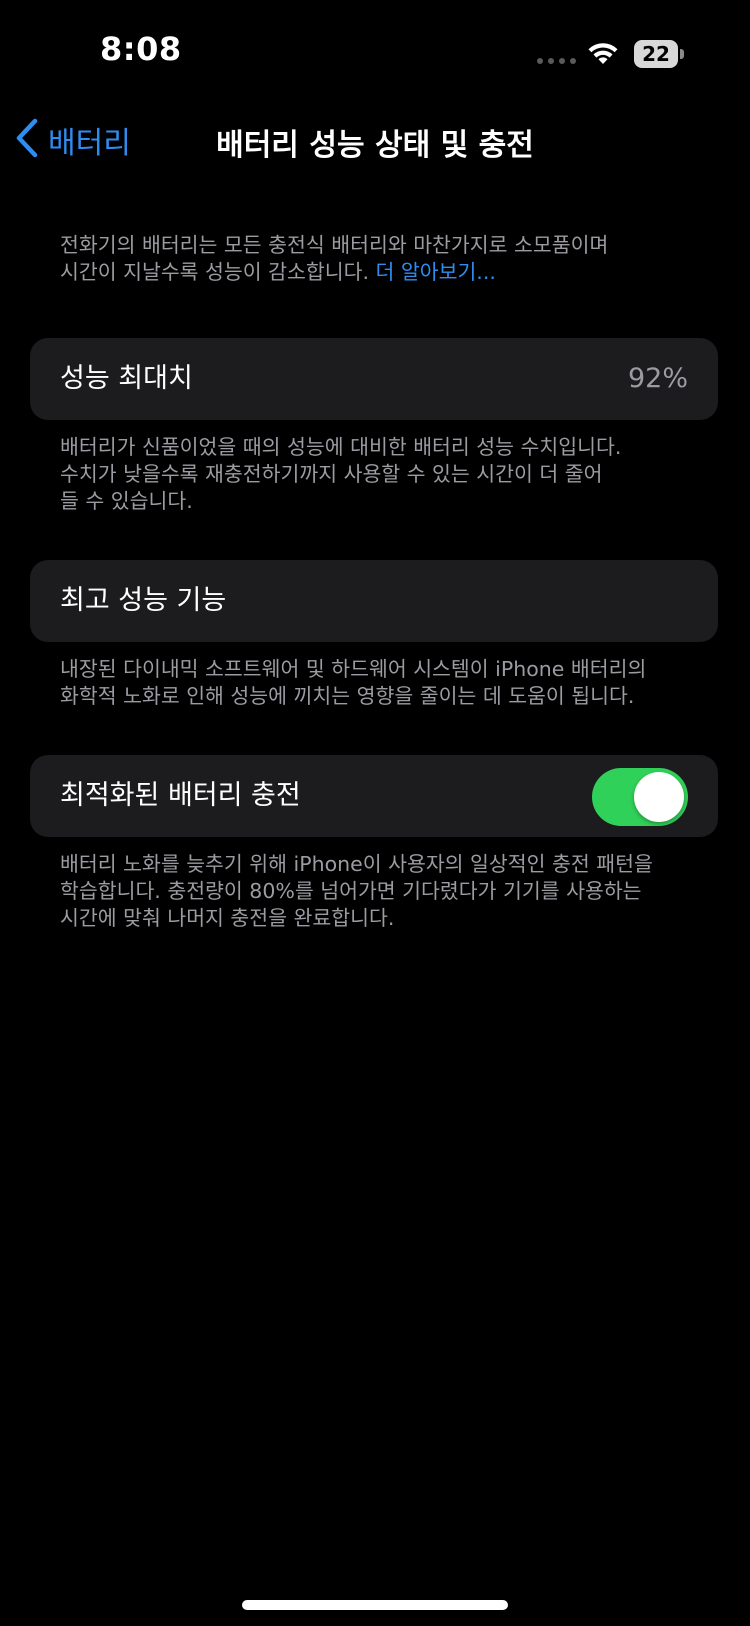 This screenshot has width=750, height=1626. I want to click on chevron-left-icon, so click(27, 140).